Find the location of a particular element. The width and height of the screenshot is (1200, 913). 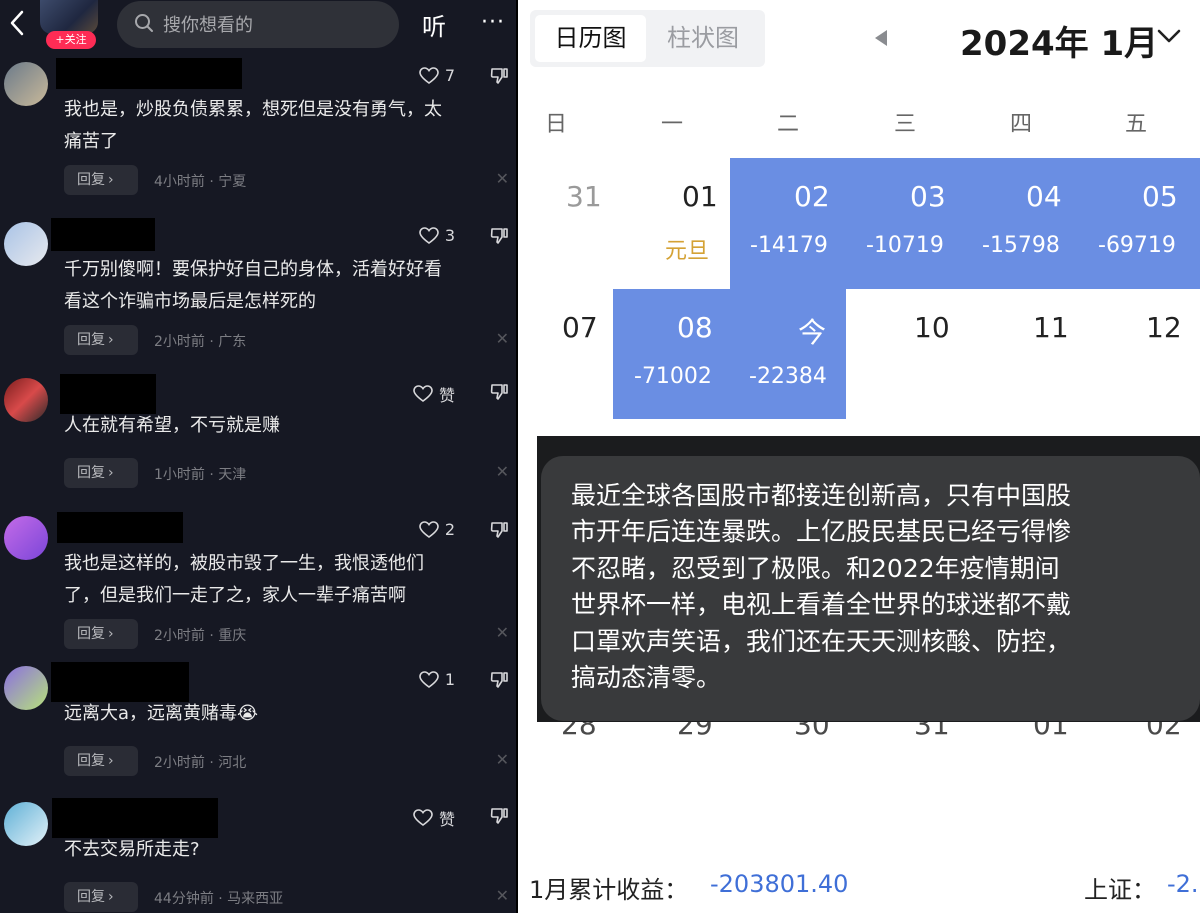

weekday-sun: 日 is located at coordinates (555, 124).